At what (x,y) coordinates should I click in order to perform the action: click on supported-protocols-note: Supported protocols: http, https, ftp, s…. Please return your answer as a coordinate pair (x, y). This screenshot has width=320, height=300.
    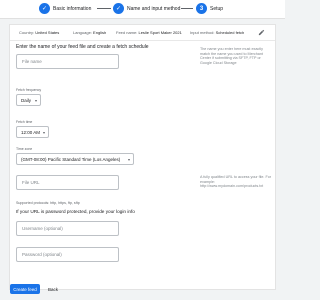
    Looking at the image, I should click on (48, 203).